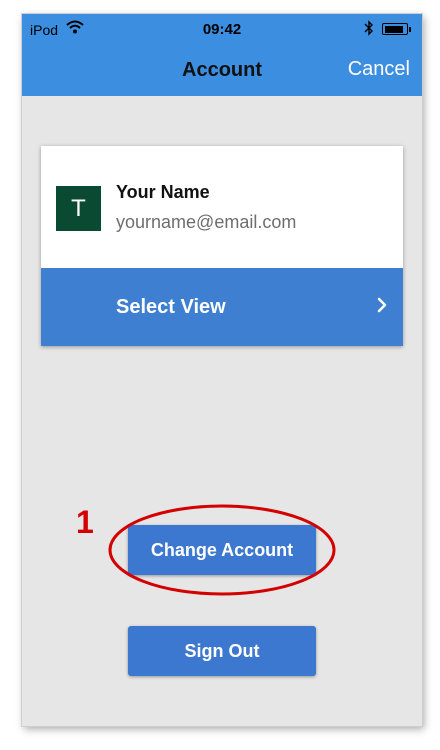 Image resolution: width=440 pixels, height=750 pixels. I want to click on cancel-button: Cancel, so click(379, 69).